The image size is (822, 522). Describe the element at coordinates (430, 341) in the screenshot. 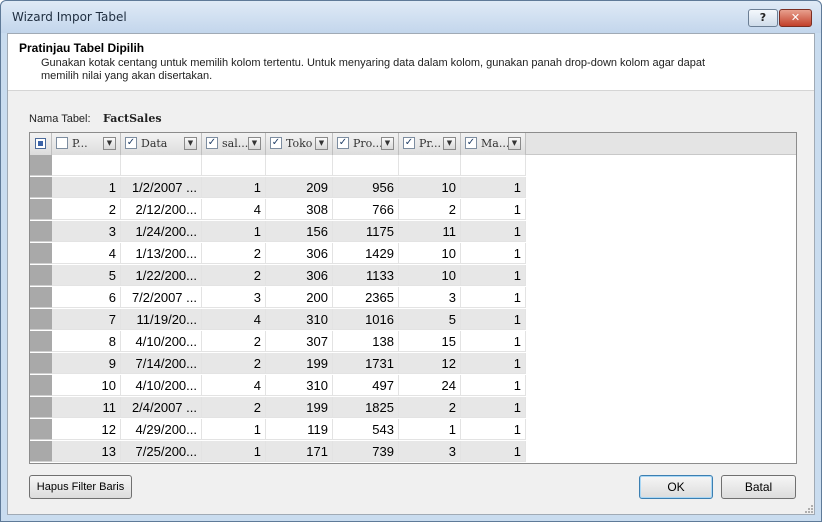

I see `table-cell: 15` at that location.